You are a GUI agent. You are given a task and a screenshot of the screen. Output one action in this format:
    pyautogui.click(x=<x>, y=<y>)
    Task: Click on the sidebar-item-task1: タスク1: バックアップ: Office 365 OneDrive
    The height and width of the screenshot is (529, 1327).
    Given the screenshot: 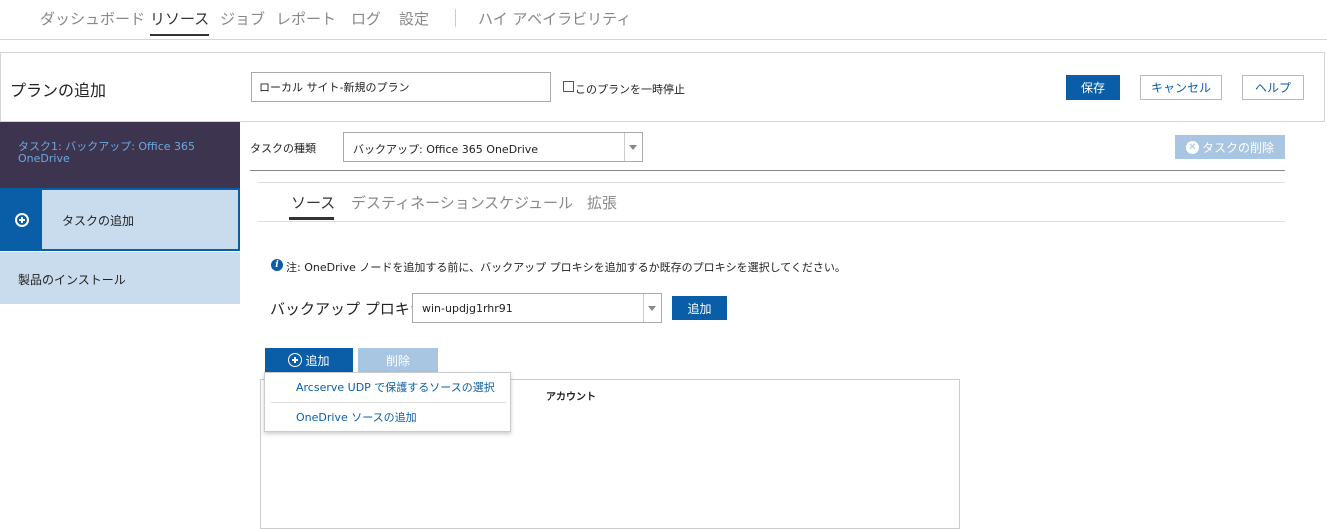 What is the action you would take?
    pyautogui.click(x=120, y=155)
    